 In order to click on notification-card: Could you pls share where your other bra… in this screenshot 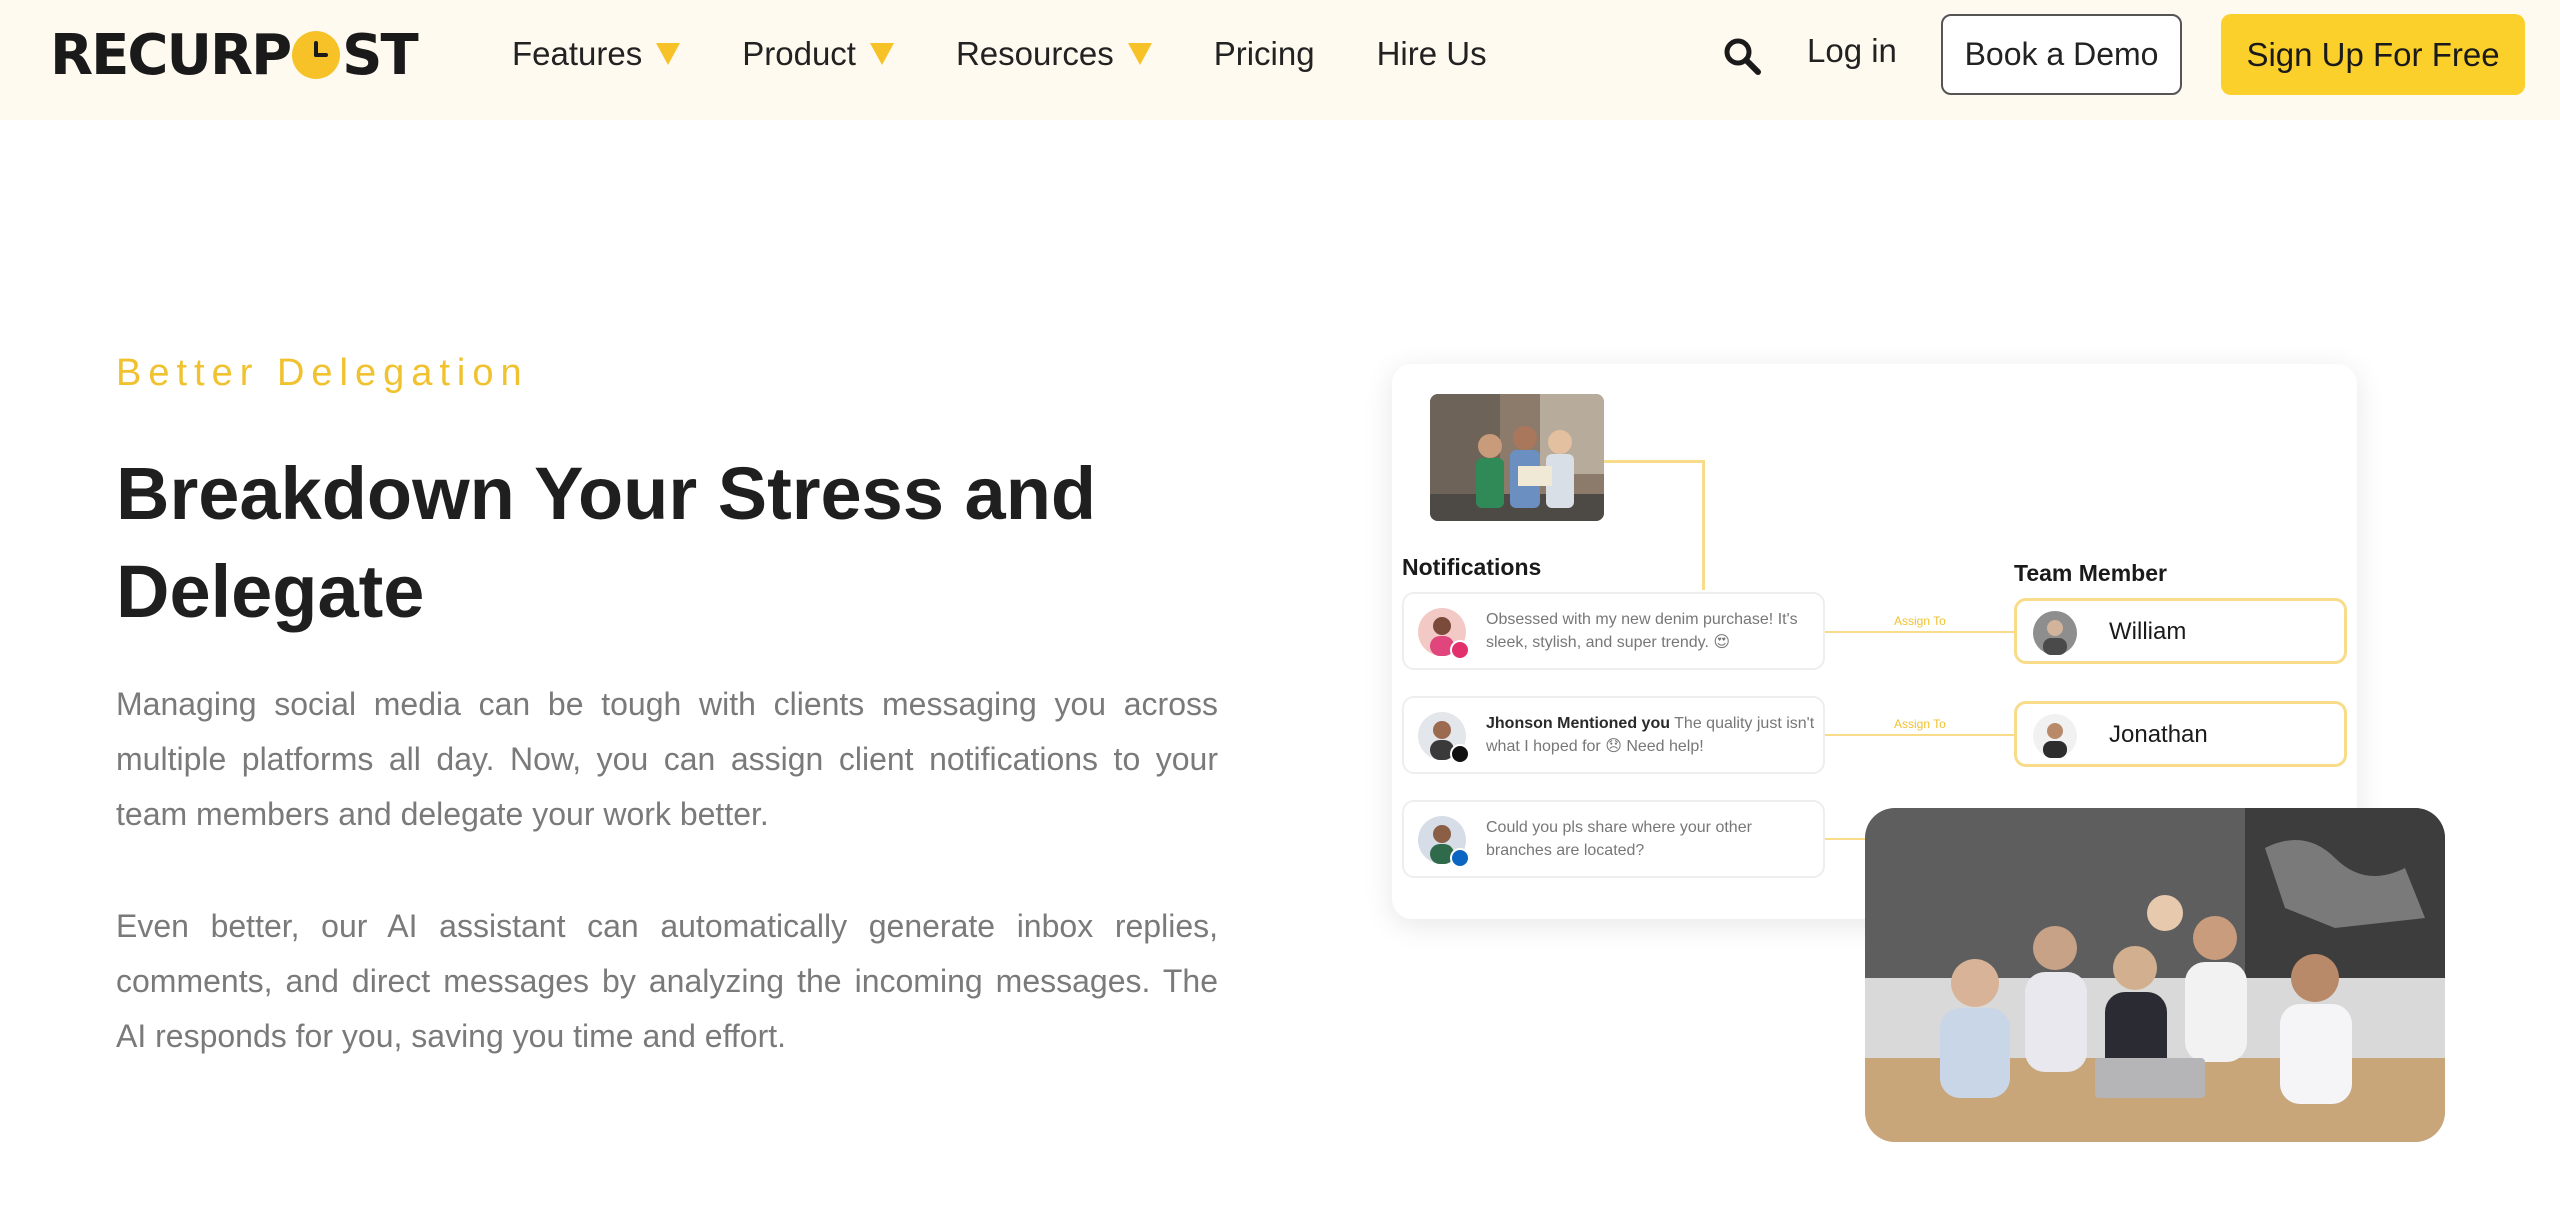, I will do `click(1613, 839)`.